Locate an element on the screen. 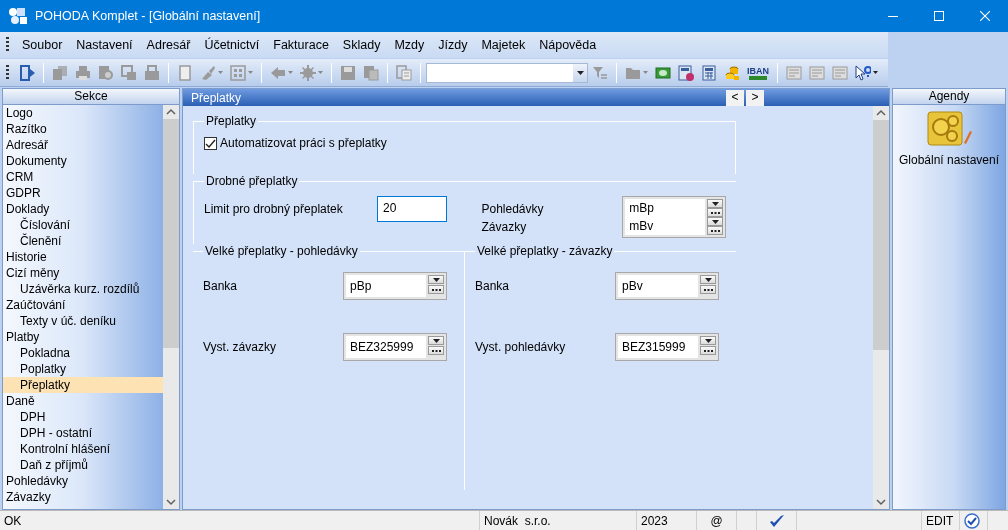  tree-item: Historie is located at coordinates (83, 257).